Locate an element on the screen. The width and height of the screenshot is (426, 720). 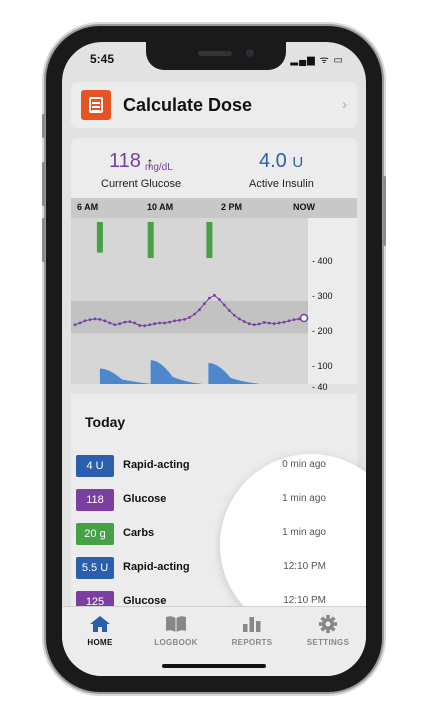
y-tick: - 40 is located at coordinates (320, 387).